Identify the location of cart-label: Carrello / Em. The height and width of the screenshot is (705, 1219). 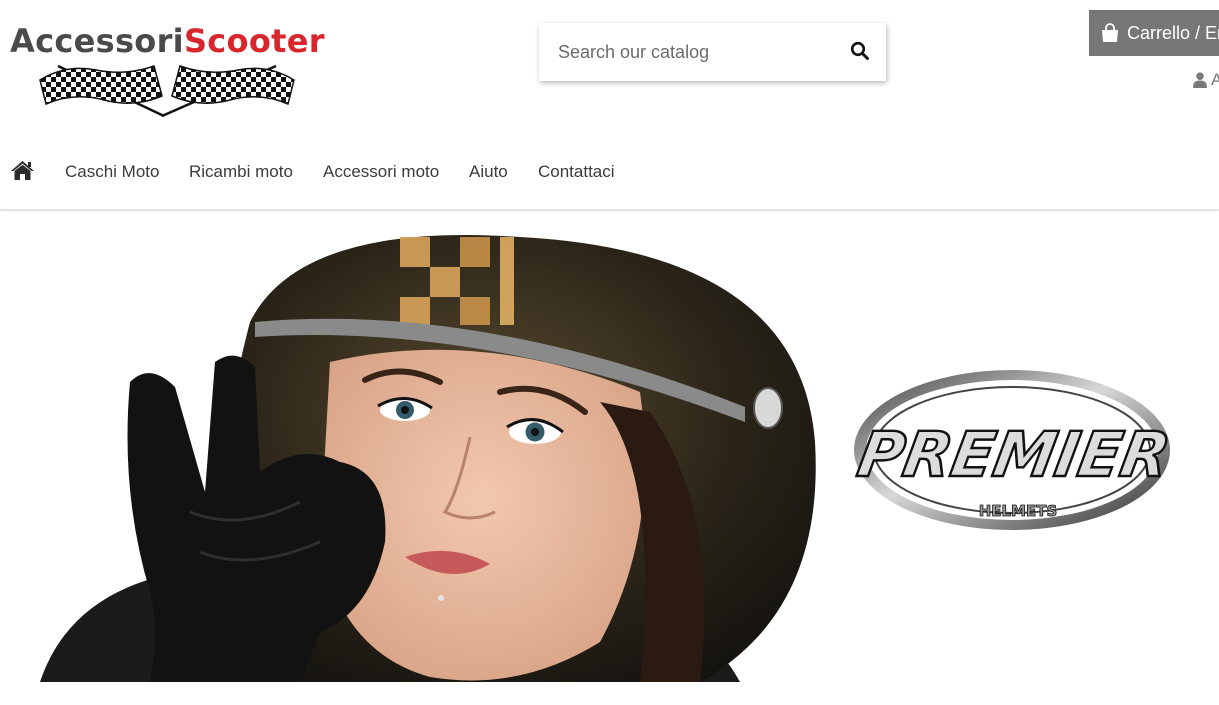
(1173, 33).